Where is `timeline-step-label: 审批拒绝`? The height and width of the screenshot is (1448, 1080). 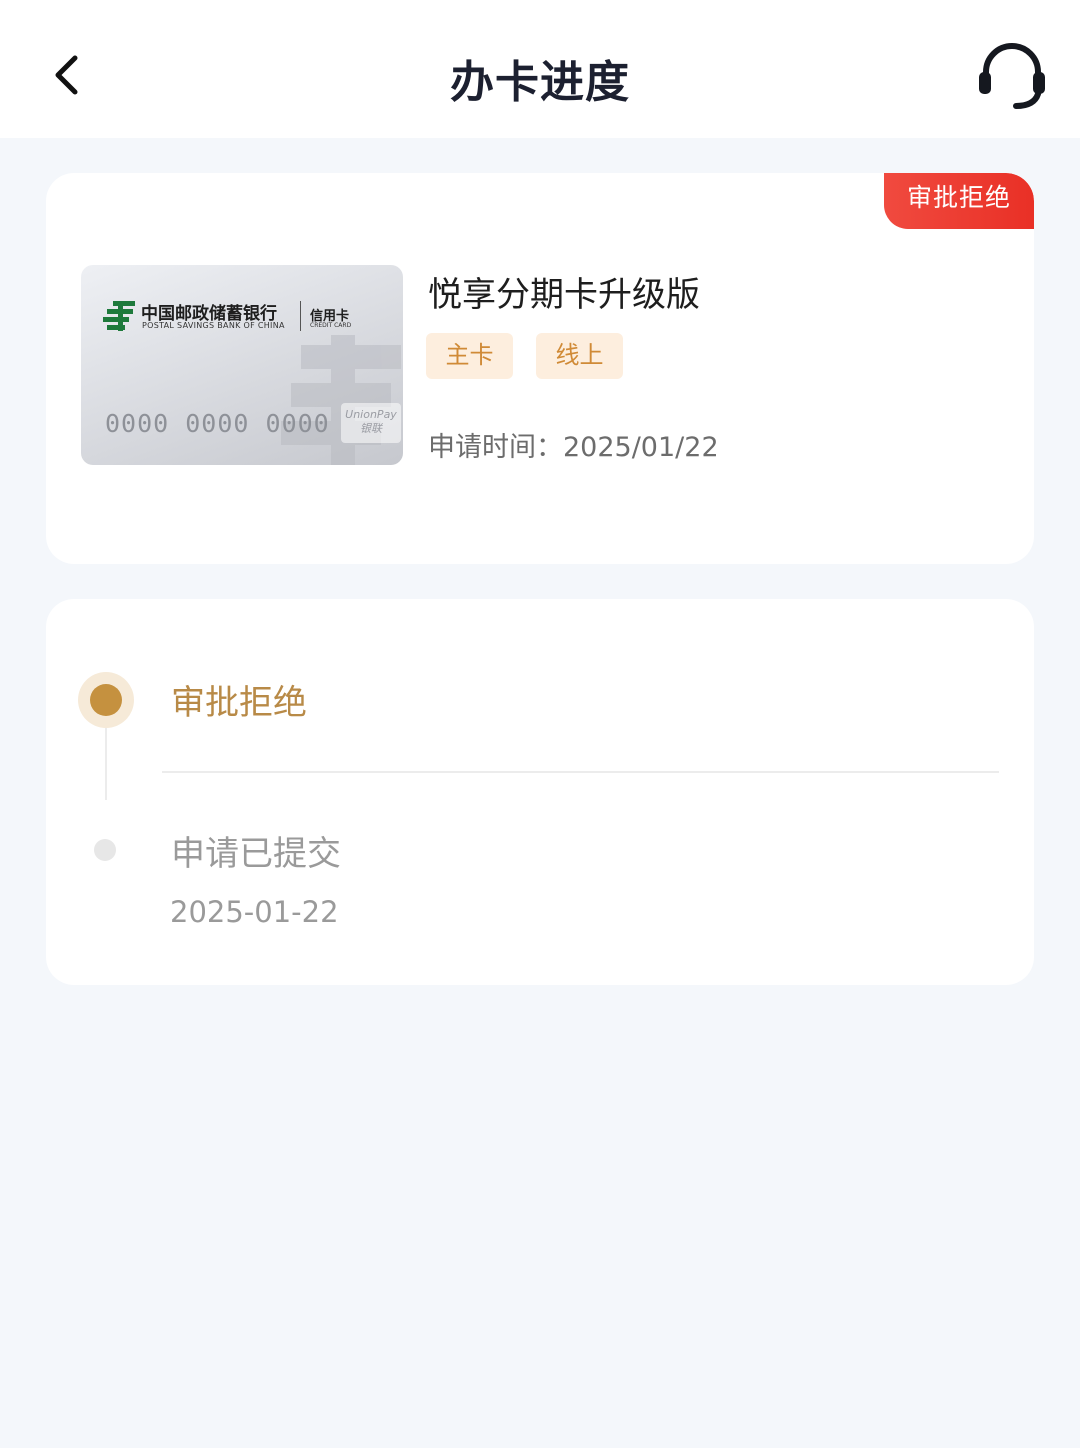
timeline-step-label: 审批拒绝 is located at coordinates (239, 703).